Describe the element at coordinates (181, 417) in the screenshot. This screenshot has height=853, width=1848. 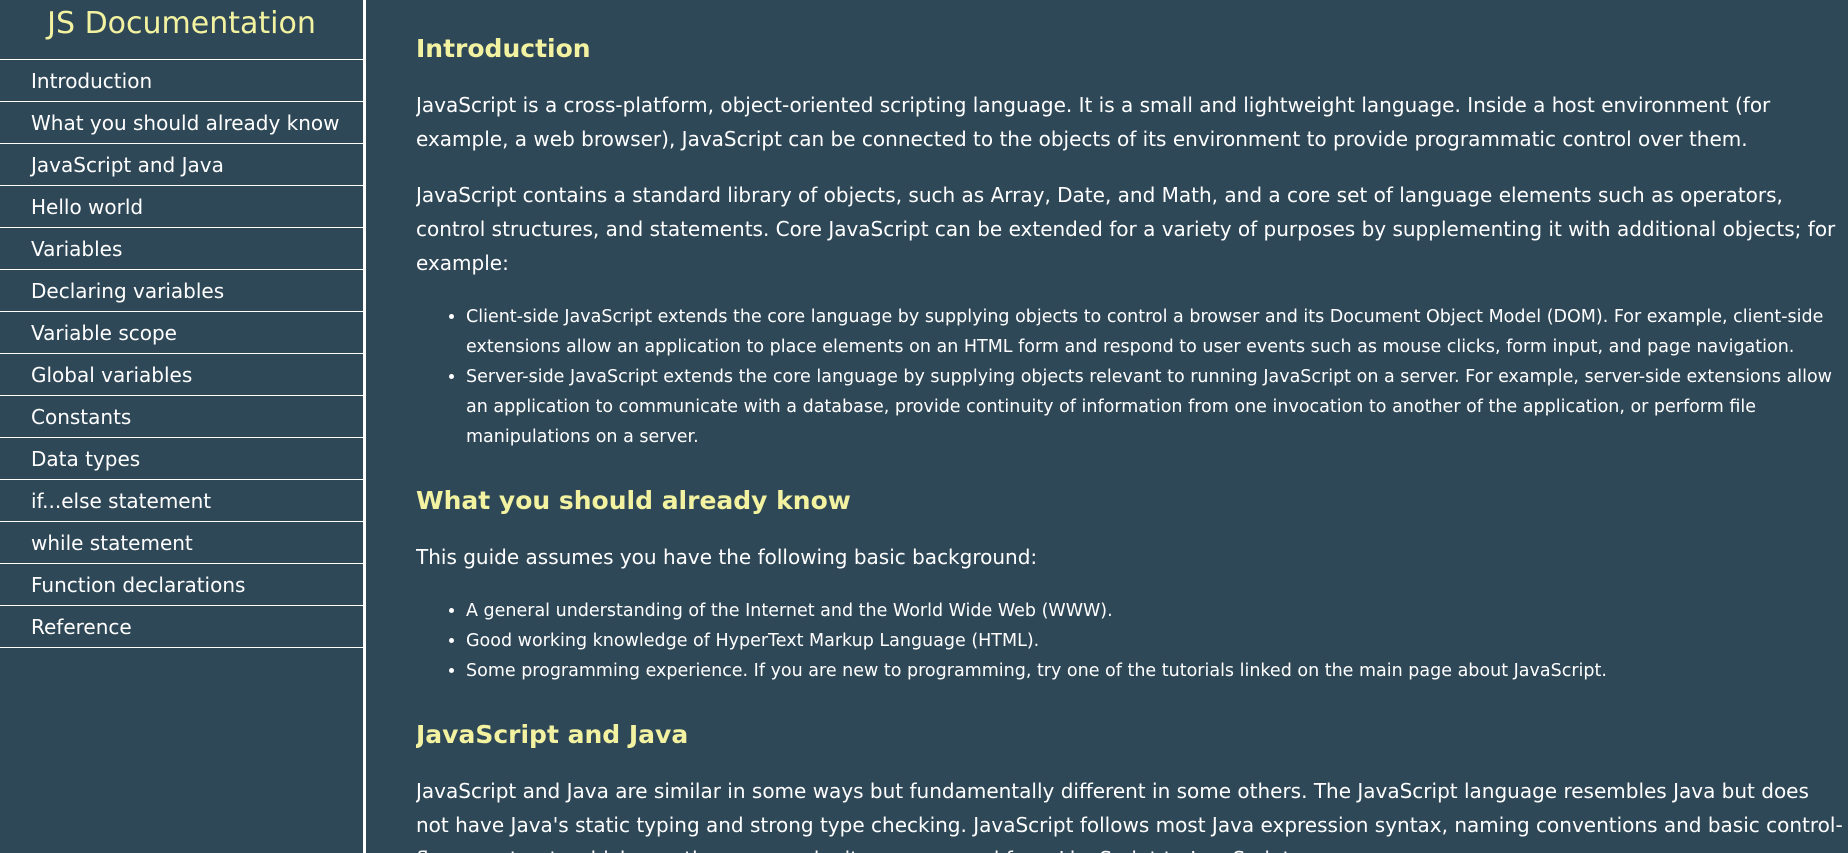
I see `nav-link-constants: Constants` at that location.